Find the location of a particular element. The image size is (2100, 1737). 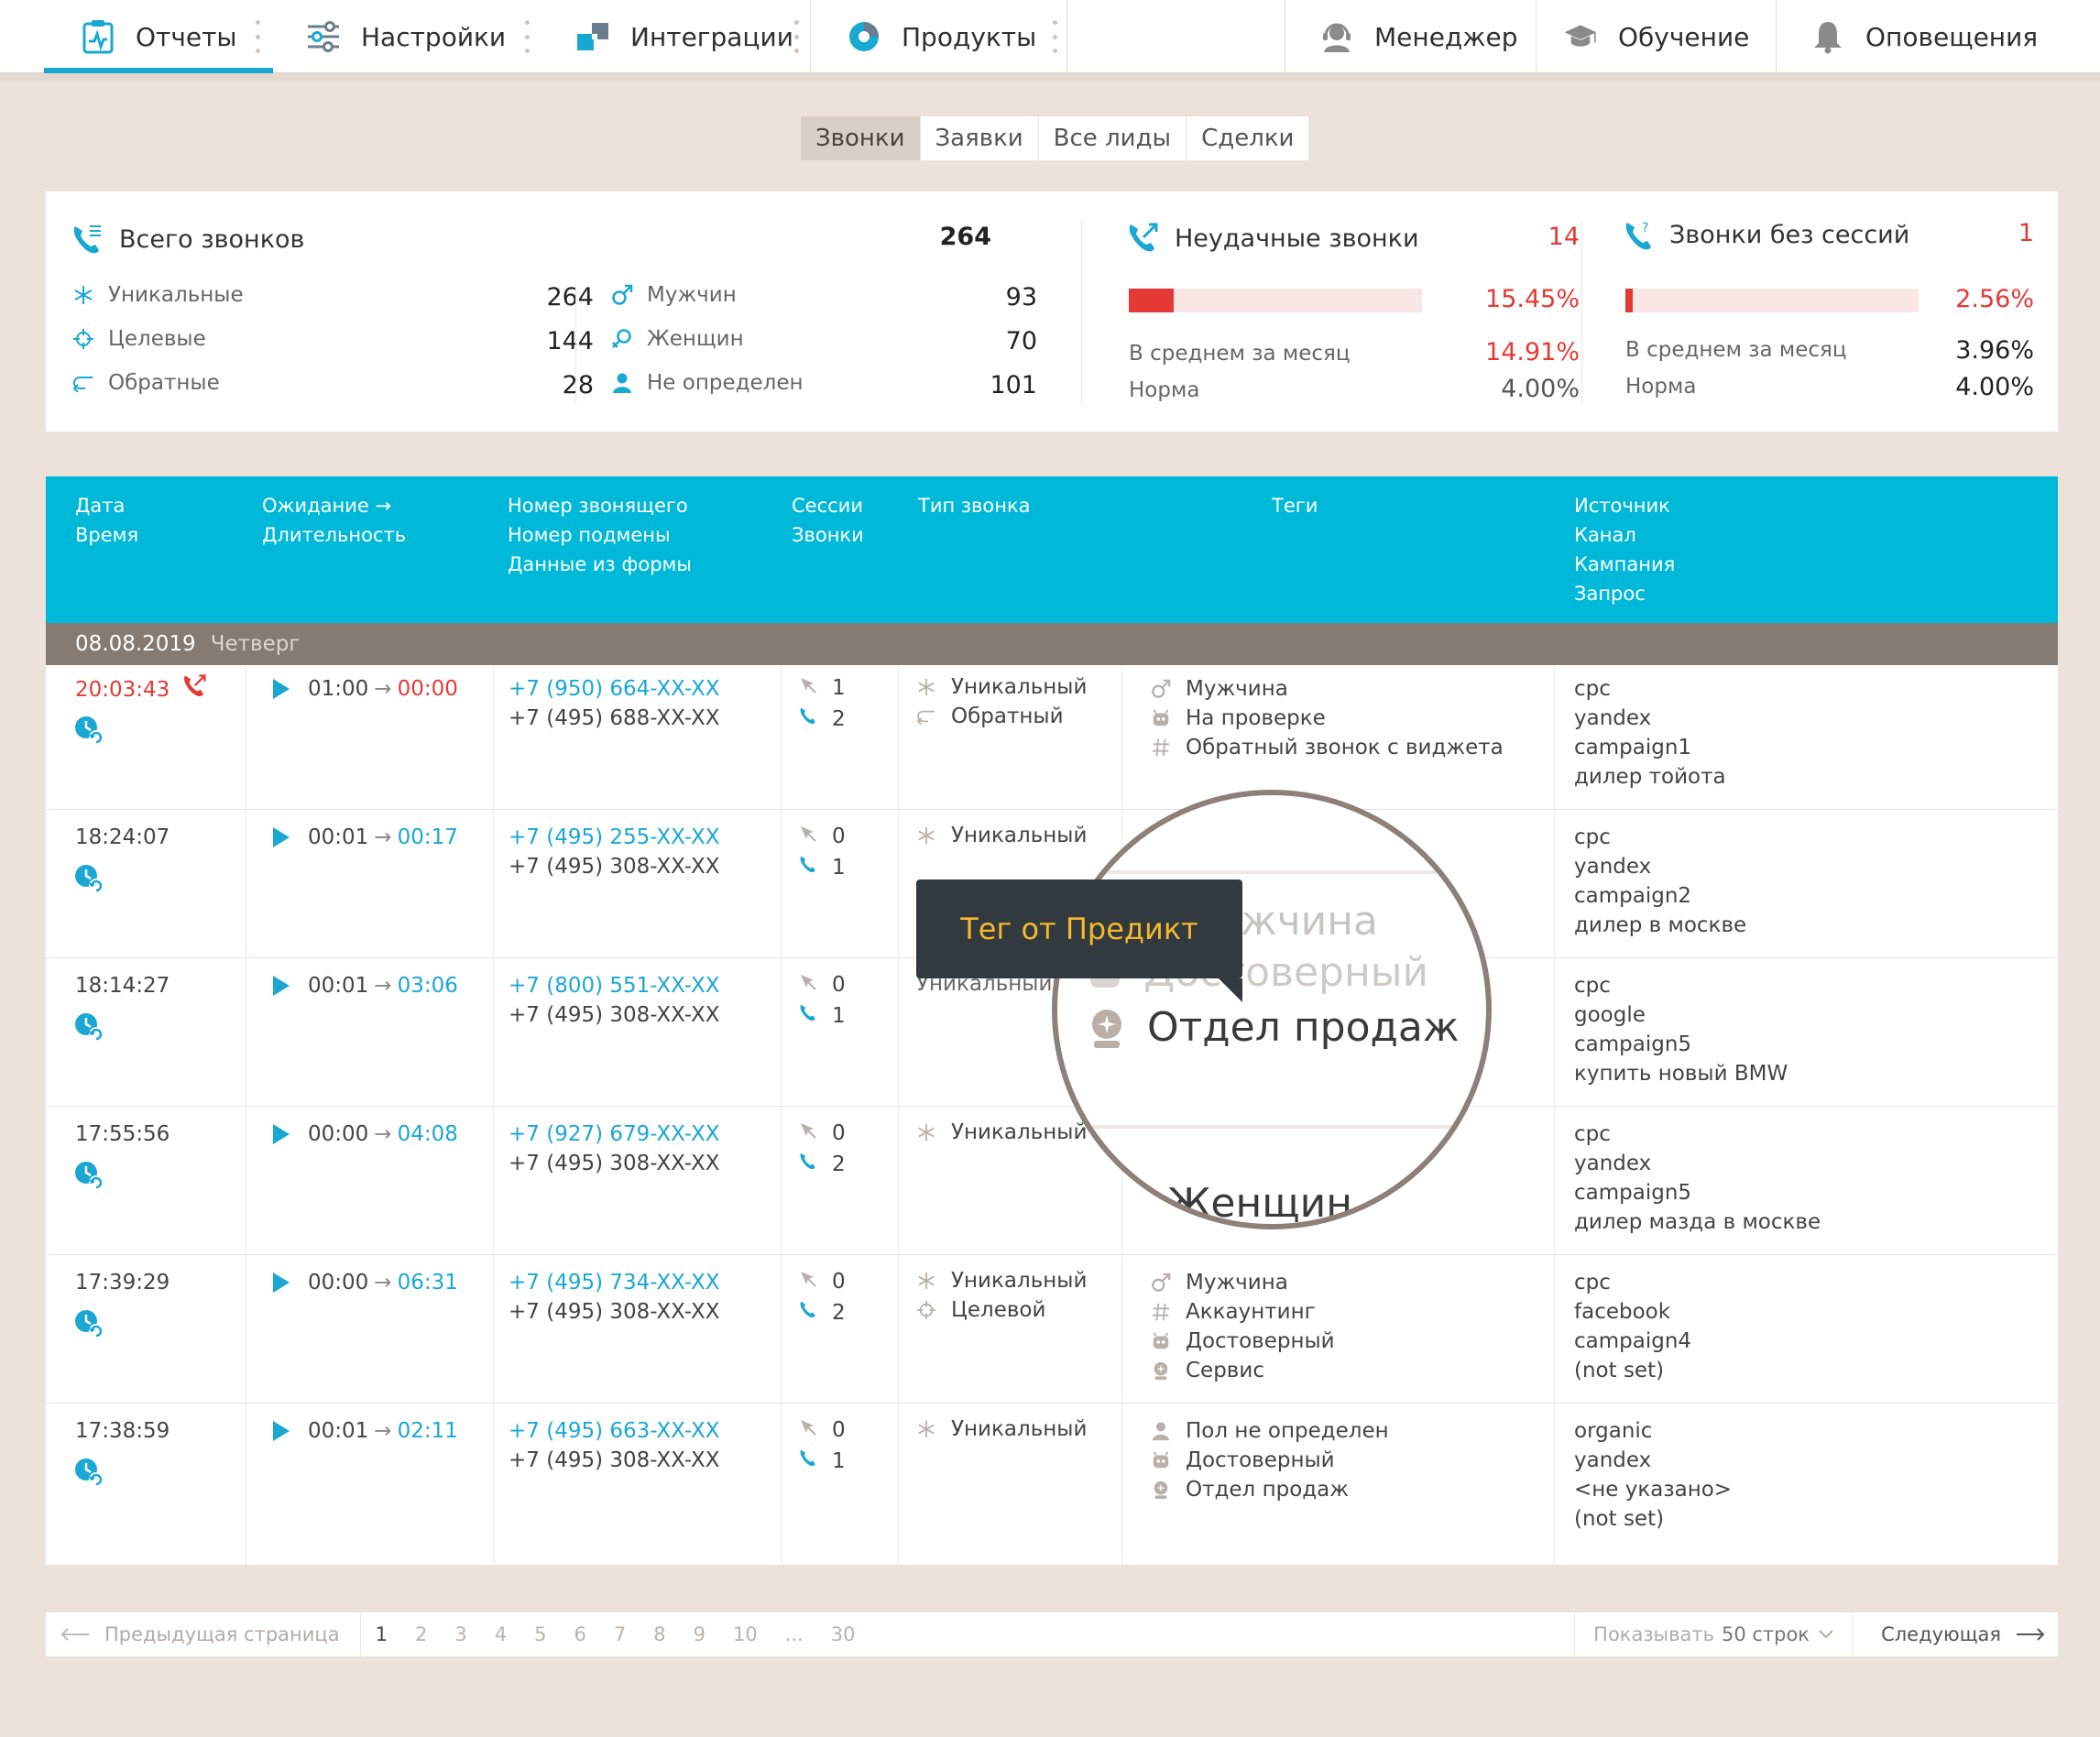

products-icon is located at coordinates (864, 37).